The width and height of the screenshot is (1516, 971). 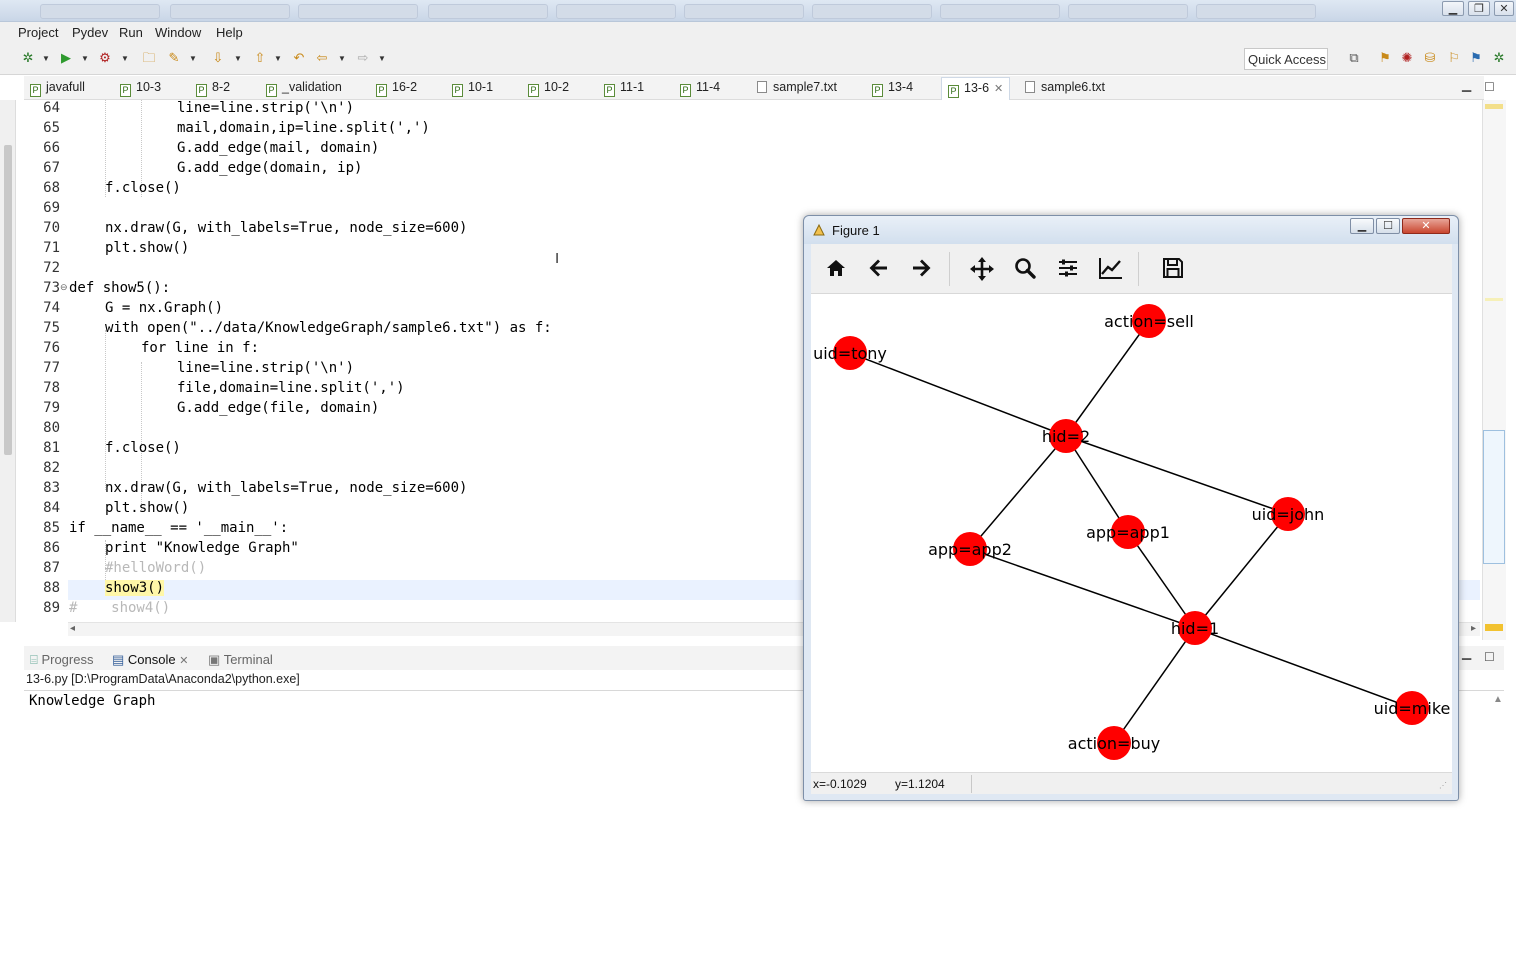 What do you see at coordinates (758, 11) in the screenshot?
I see `window-top-strip: ▁ ❐ ✕` at bounding box center [758, 11].